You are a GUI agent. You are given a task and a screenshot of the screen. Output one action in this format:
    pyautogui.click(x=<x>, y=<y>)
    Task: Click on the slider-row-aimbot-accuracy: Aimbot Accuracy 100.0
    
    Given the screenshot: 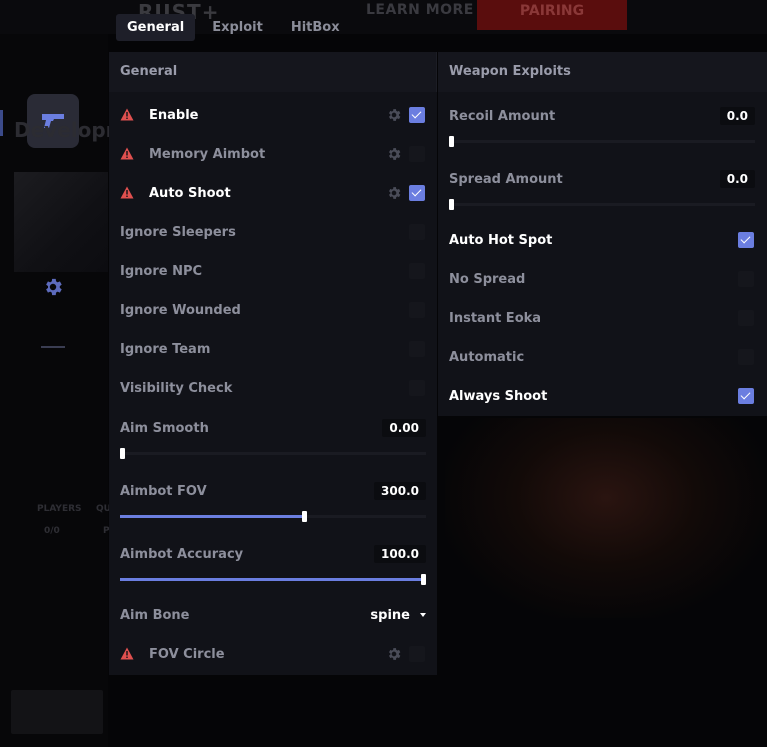 What is the action you would take?
    pyautogui.click(x=273, y=554)
    